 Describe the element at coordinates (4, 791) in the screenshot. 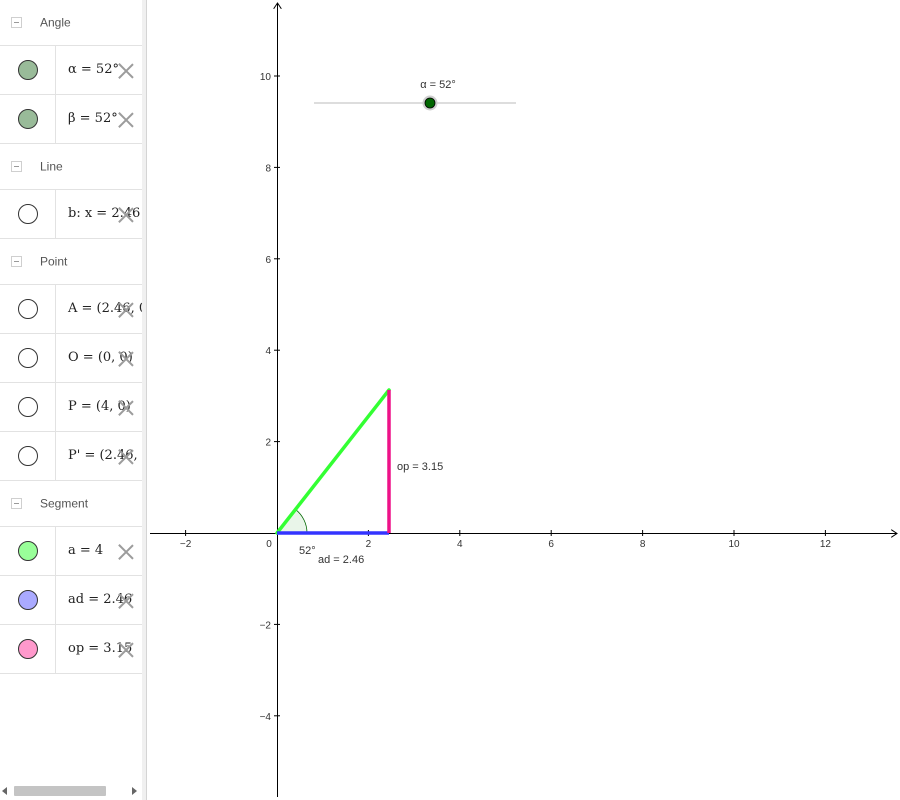

I see `scroll-left-icon` at that location.